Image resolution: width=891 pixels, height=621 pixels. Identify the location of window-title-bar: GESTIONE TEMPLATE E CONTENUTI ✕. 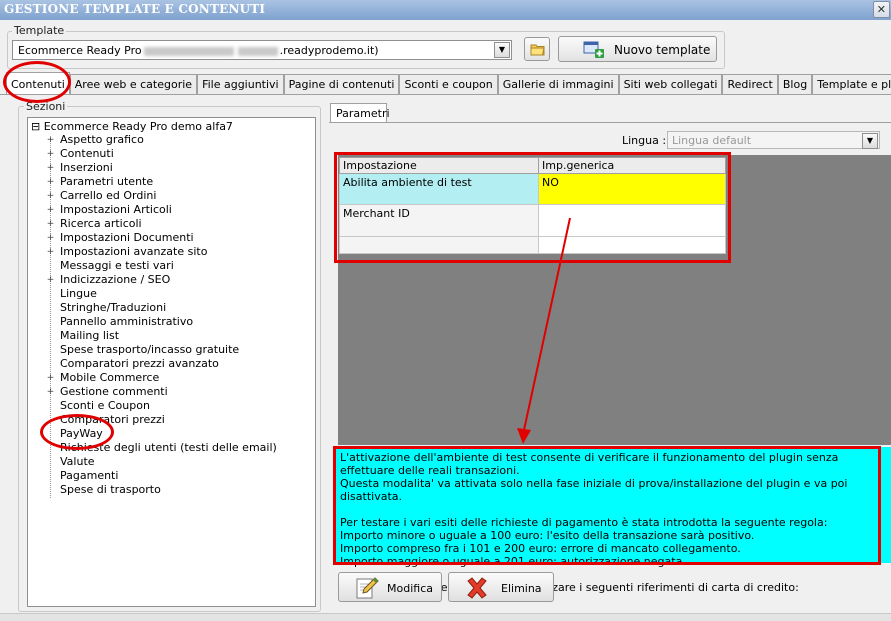
(445, 10).